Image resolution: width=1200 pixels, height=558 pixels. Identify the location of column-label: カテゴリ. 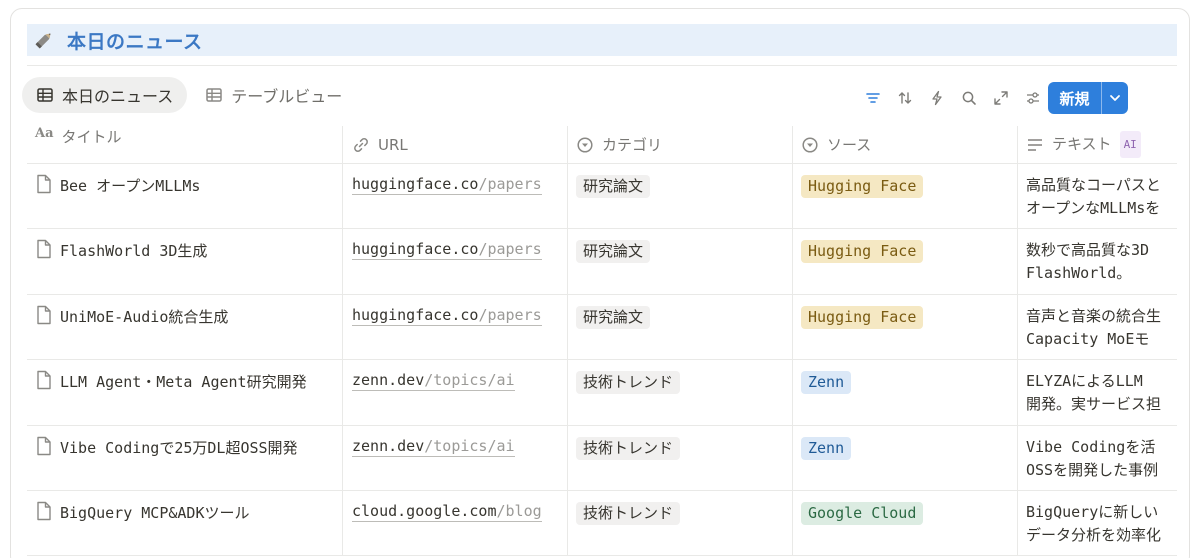
(632, 145).